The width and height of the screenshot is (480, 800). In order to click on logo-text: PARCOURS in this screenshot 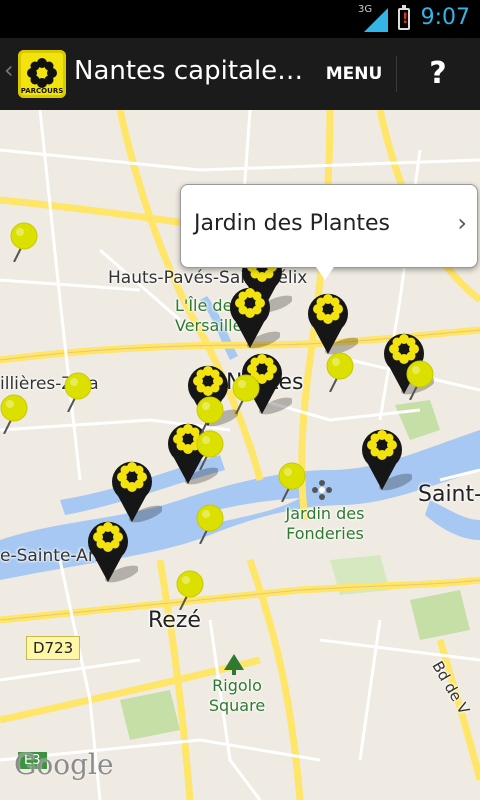, I will do `click(42, 91)`.